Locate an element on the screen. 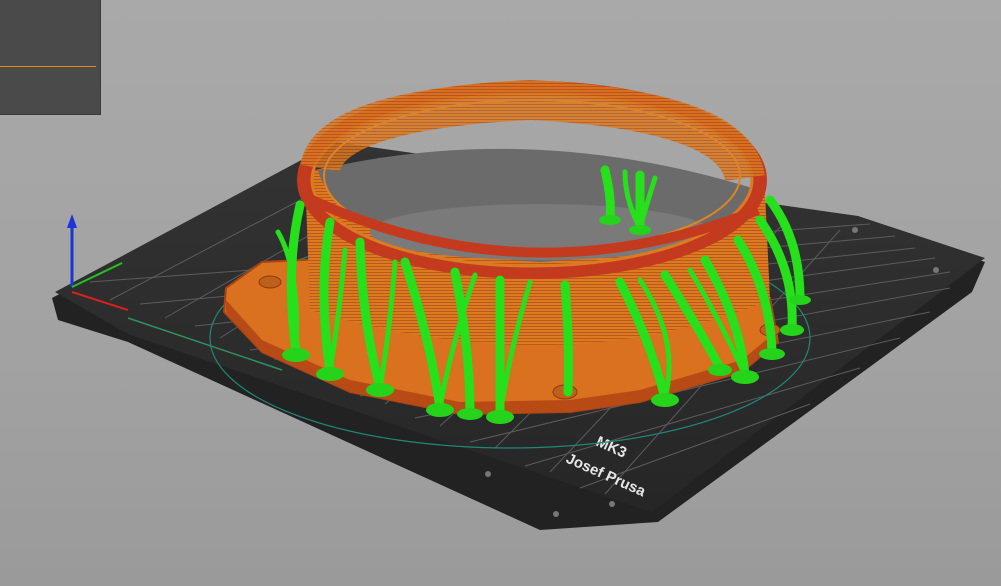 This screenshot has height=586, width=1001. z-axis-arrow-icon is located at coordinates (72, 221).